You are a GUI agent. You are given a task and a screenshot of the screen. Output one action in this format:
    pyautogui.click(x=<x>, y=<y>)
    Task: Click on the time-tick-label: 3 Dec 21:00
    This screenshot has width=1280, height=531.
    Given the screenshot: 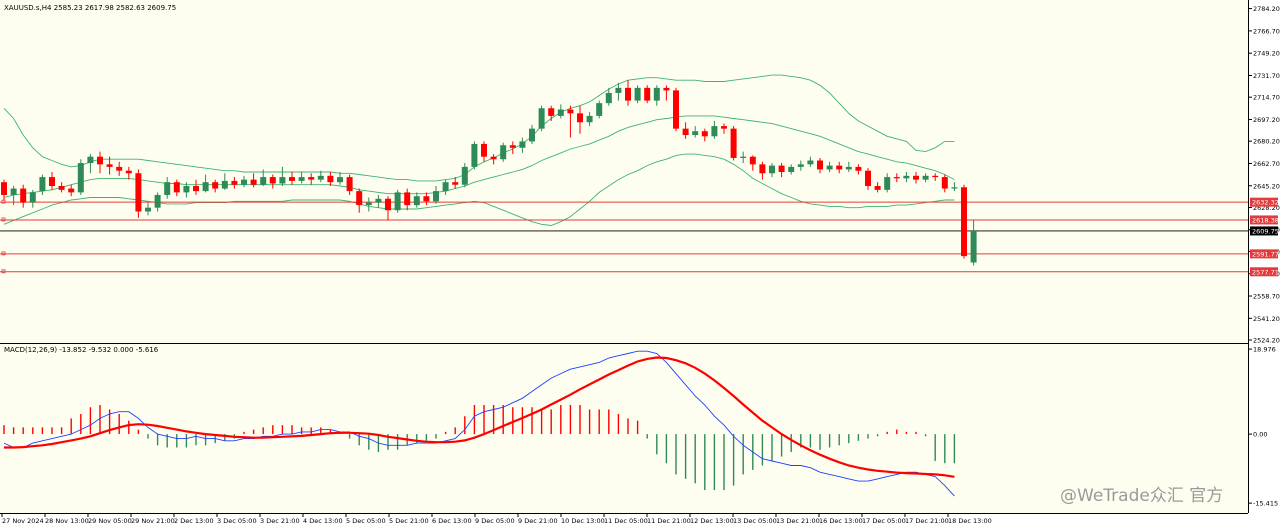 What is the action you would take?
    pyautogui.click(x=280, y=521)
    